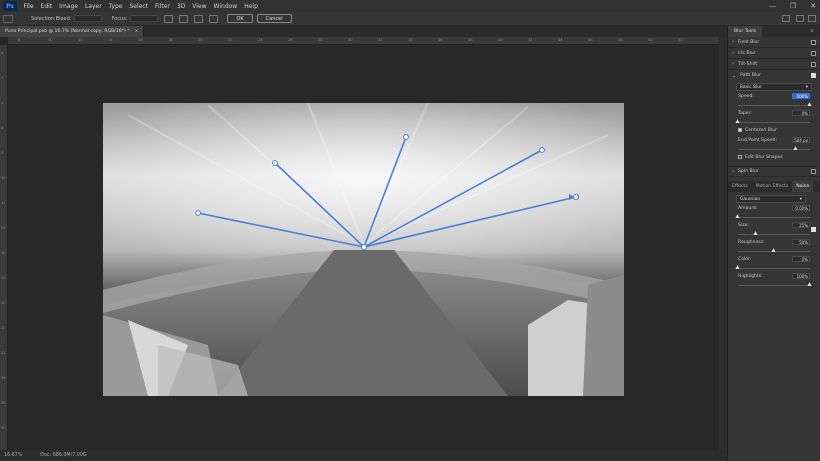  Describe the element at coordinates (801, 259) in the screenshot. I see `color-value: 0%` at that location.